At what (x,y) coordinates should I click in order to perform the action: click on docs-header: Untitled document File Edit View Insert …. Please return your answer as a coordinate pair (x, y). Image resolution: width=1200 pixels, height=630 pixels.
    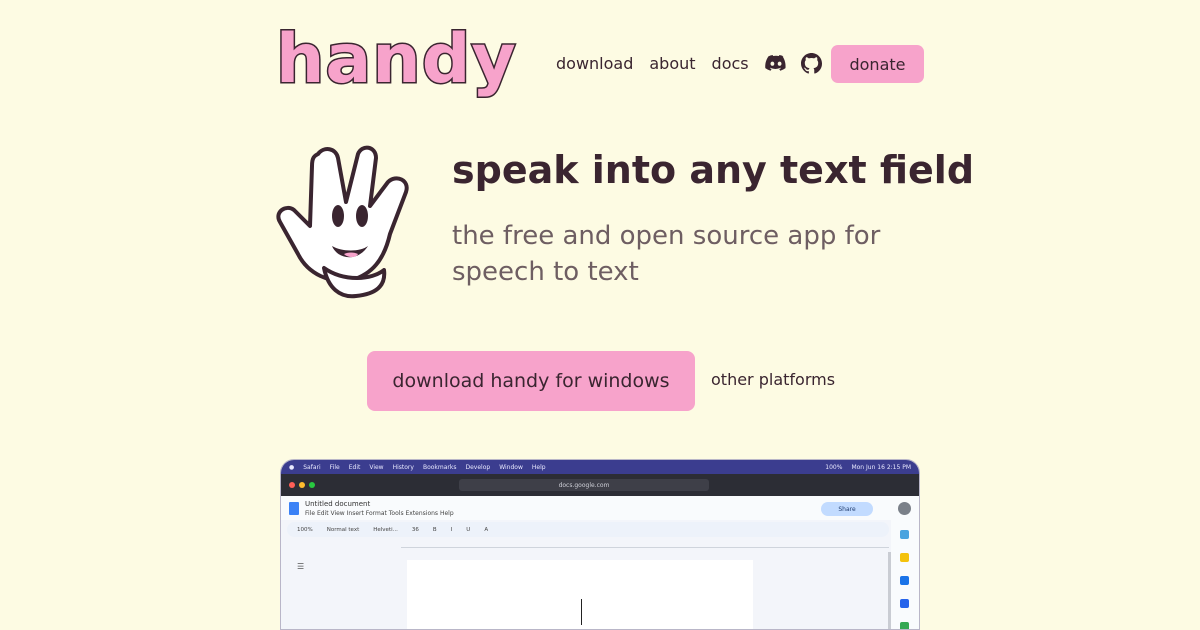
    Looking at the image, I should click on (600, 508).